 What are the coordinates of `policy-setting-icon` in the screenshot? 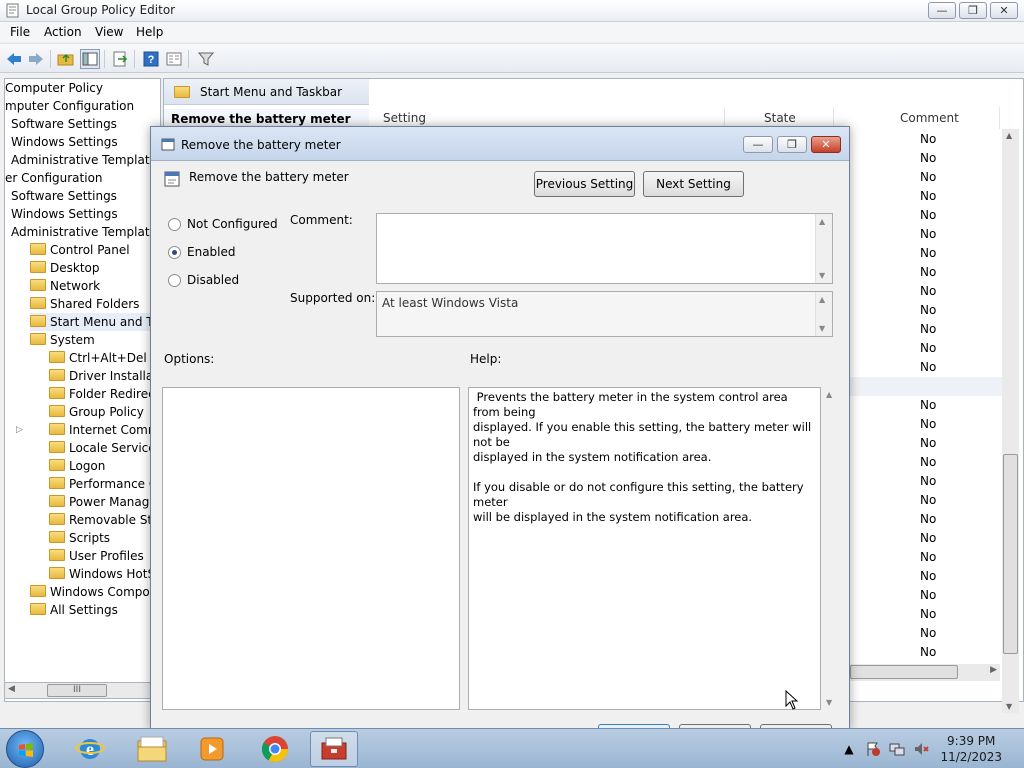 It's located at (168, 144).